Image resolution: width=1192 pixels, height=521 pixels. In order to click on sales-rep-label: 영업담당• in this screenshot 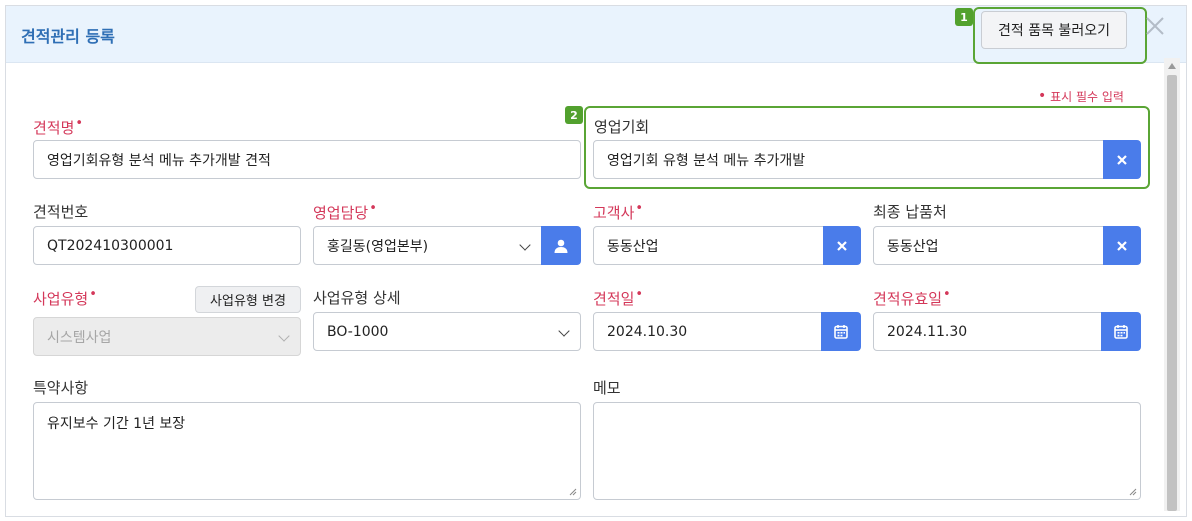, I will do `click(345, 211)`.